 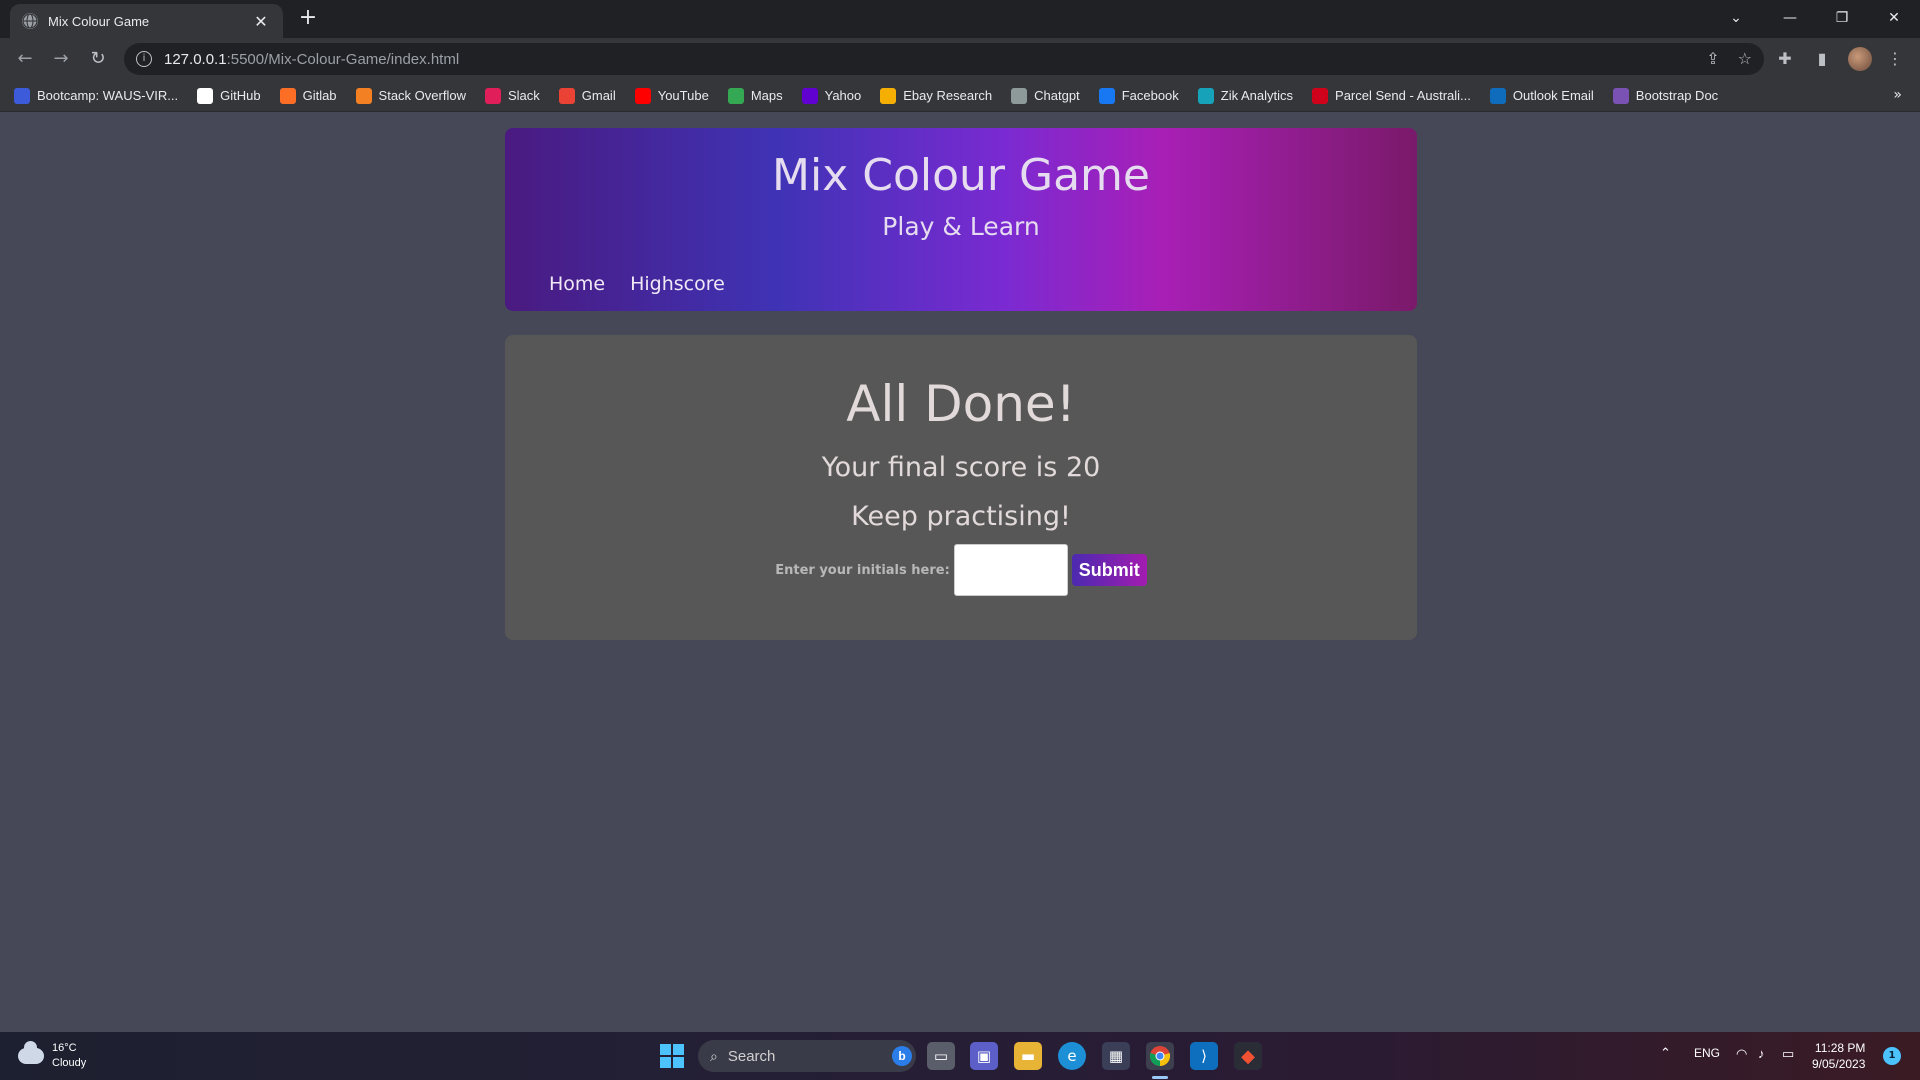 I want to click on bookmark-item: Outlook Email, so click(x=1541, y=95).